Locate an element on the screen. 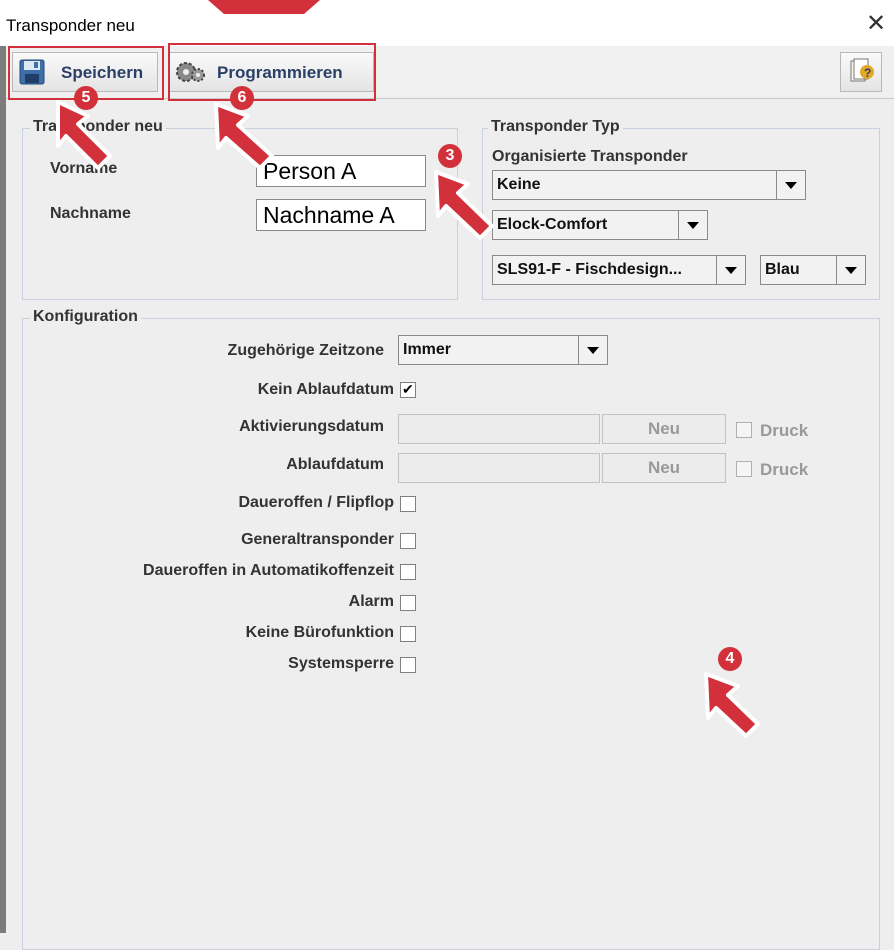 Image resolution: width=894 pixels, height=950 pixels. organized-transponder-label: Organisierte Transponder is located at coordinates (590, 156).